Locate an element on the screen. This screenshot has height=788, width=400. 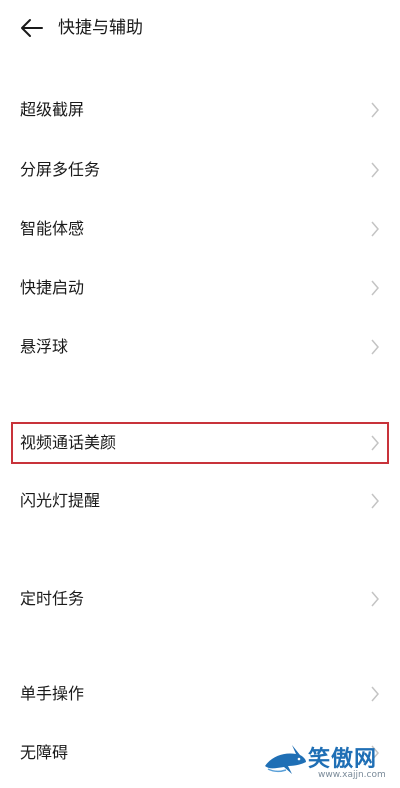
watermark-url: www.xajjn.com is located at coordinates (352, 775).